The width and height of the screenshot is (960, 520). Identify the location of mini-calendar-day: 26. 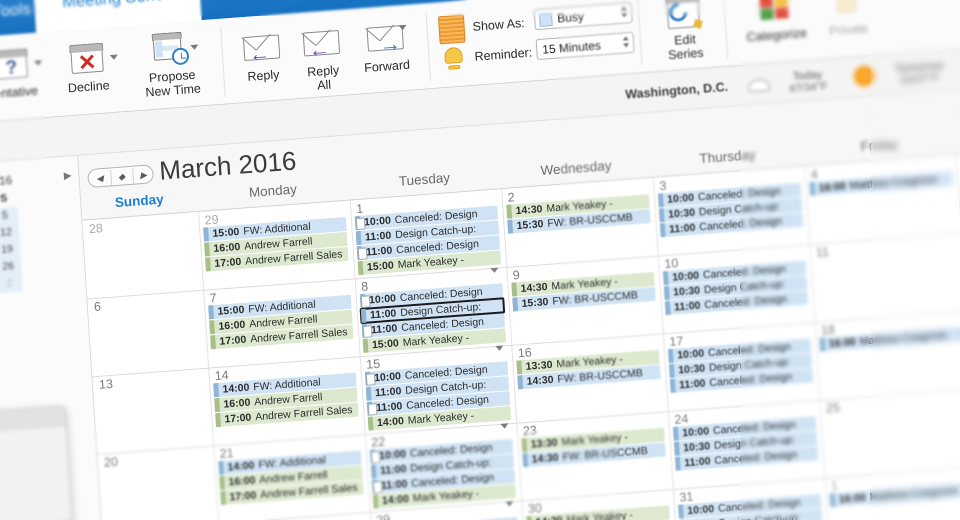
(11, 267).